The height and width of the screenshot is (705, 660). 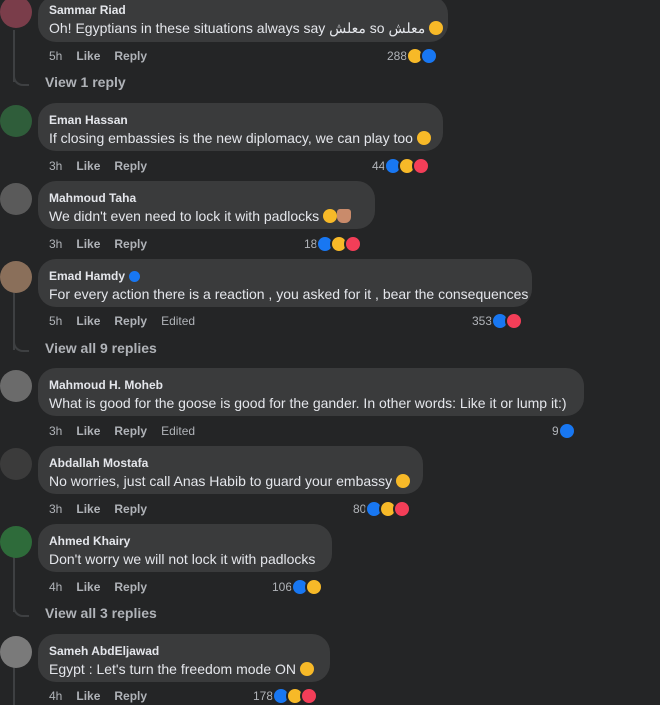 What do you see at coordinates (311, 385) in the screenshot?
I see `comment-author: Mahmoud H. Moheb` at bounding box center [311, 385].